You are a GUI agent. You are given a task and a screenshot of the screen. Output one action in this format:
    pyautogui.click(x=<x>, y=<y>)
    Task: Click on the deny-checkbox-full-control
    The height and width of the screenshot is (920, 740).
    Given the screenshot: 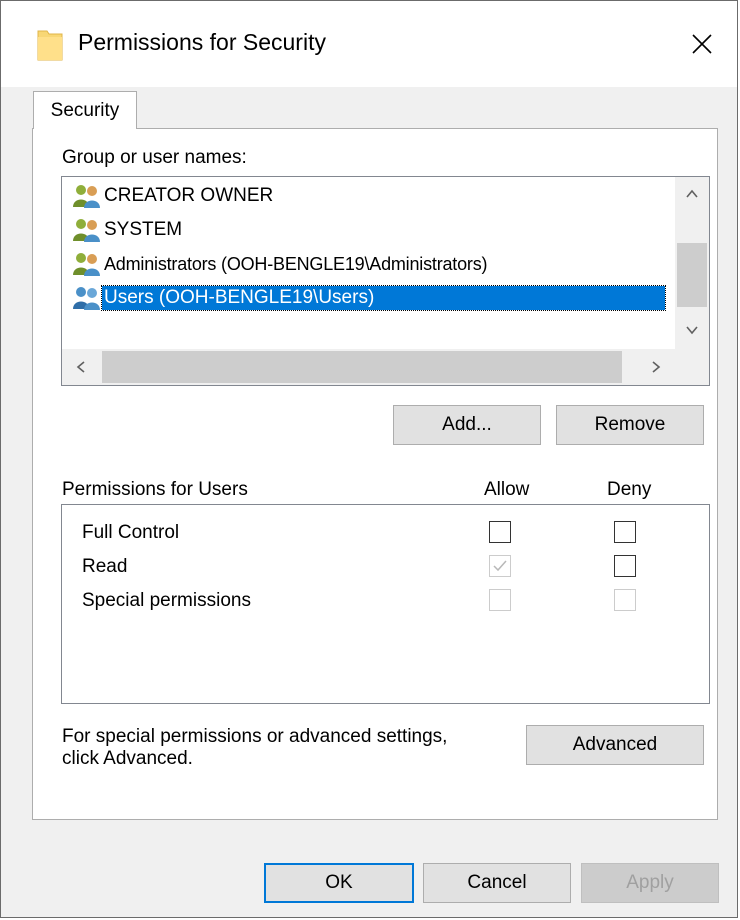 What is the action you would take?
    pyautogui.click(x=625, y=532)
    